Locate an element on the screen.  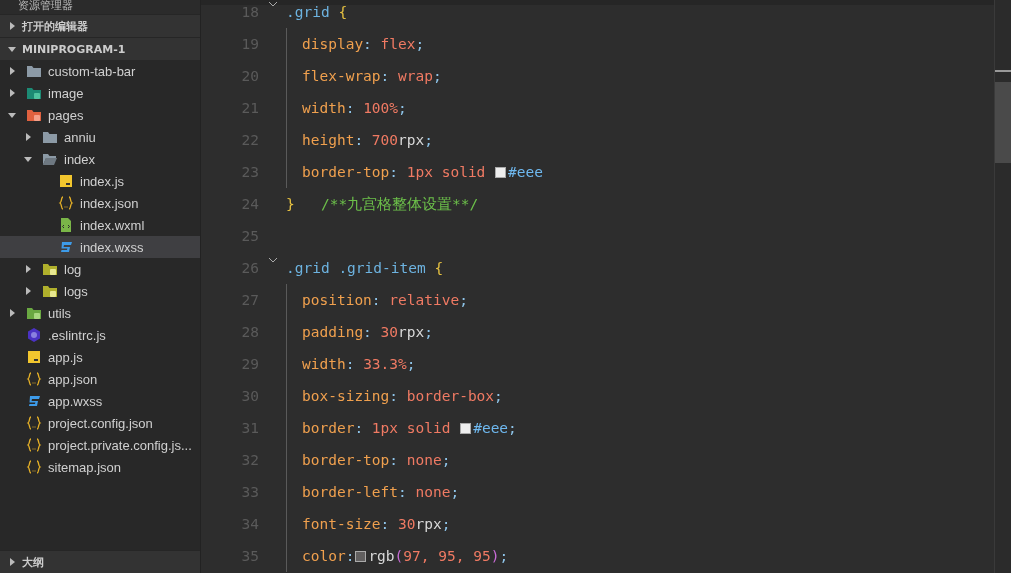
code-line: font-size: 30 rpx; is located at coordinates (376, 524).